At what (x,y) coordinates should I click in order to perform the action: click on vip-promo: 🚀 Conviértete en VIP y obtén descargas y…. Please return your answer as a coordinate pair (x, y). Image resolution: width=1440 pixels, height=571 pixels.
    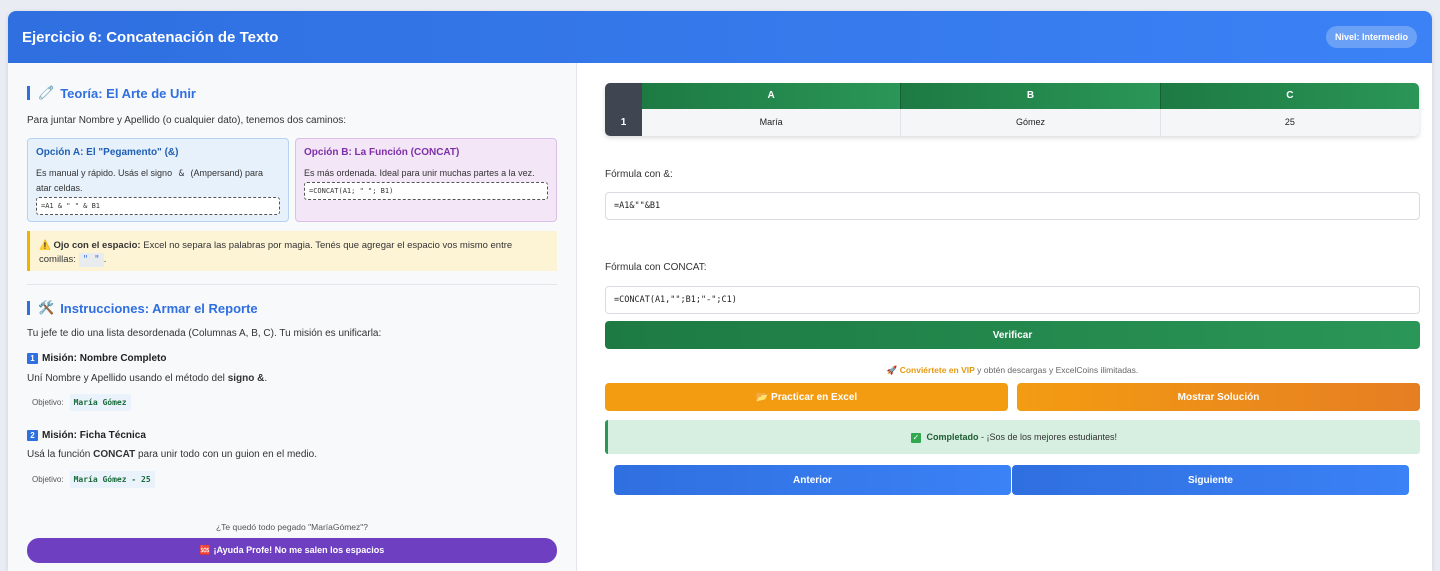
    Looking at the image, I should click on (1012, 370).